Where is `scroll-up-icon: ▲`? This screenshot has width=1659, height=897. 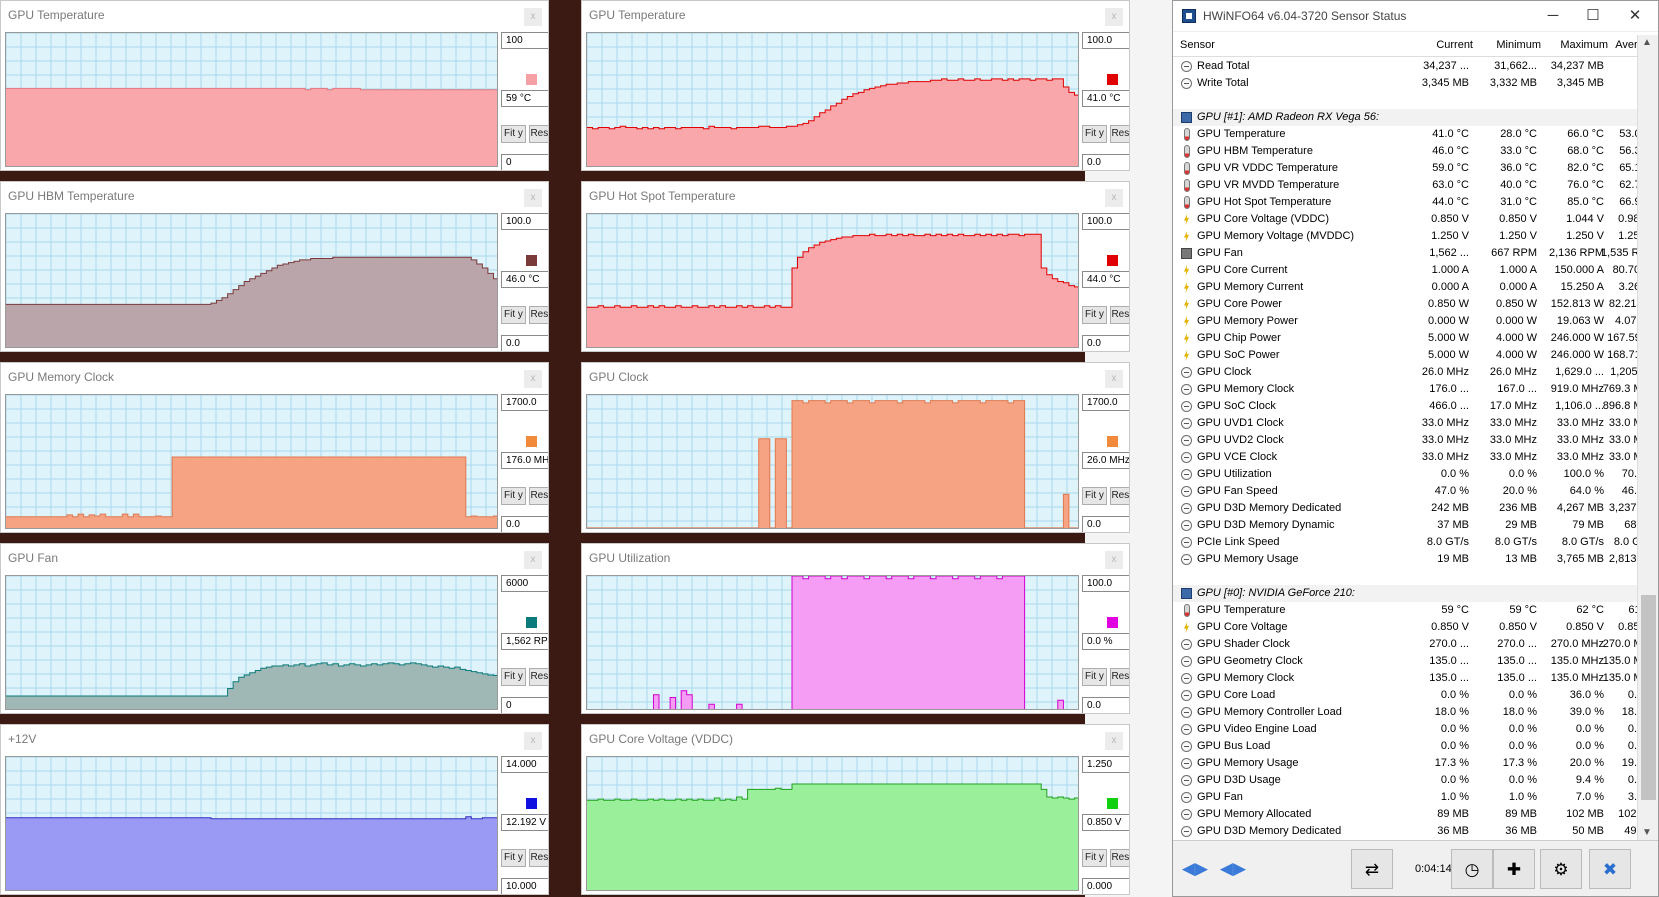
scroll-up-icon: ▲ is located at coordinates (1647, 42).